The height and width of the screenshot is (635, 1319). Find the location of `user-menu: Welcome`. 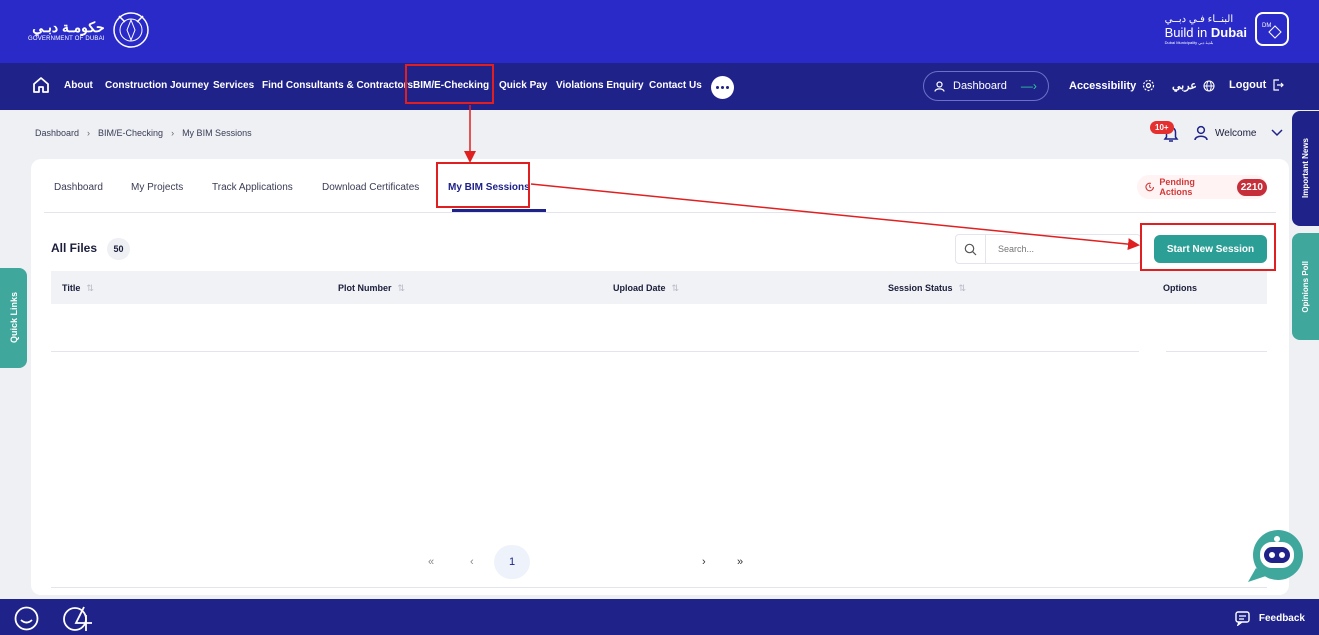

user-menu: Welcome is located at coordinates (1238, 133).